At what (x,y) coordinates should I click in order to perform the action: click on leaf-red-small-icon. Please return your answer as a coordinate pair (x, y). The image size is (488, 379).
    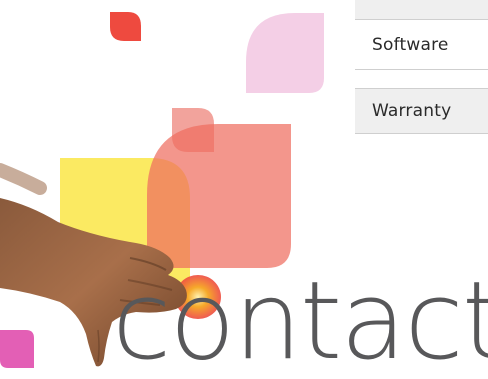
    Looking at the image, I should click on (125, 26).